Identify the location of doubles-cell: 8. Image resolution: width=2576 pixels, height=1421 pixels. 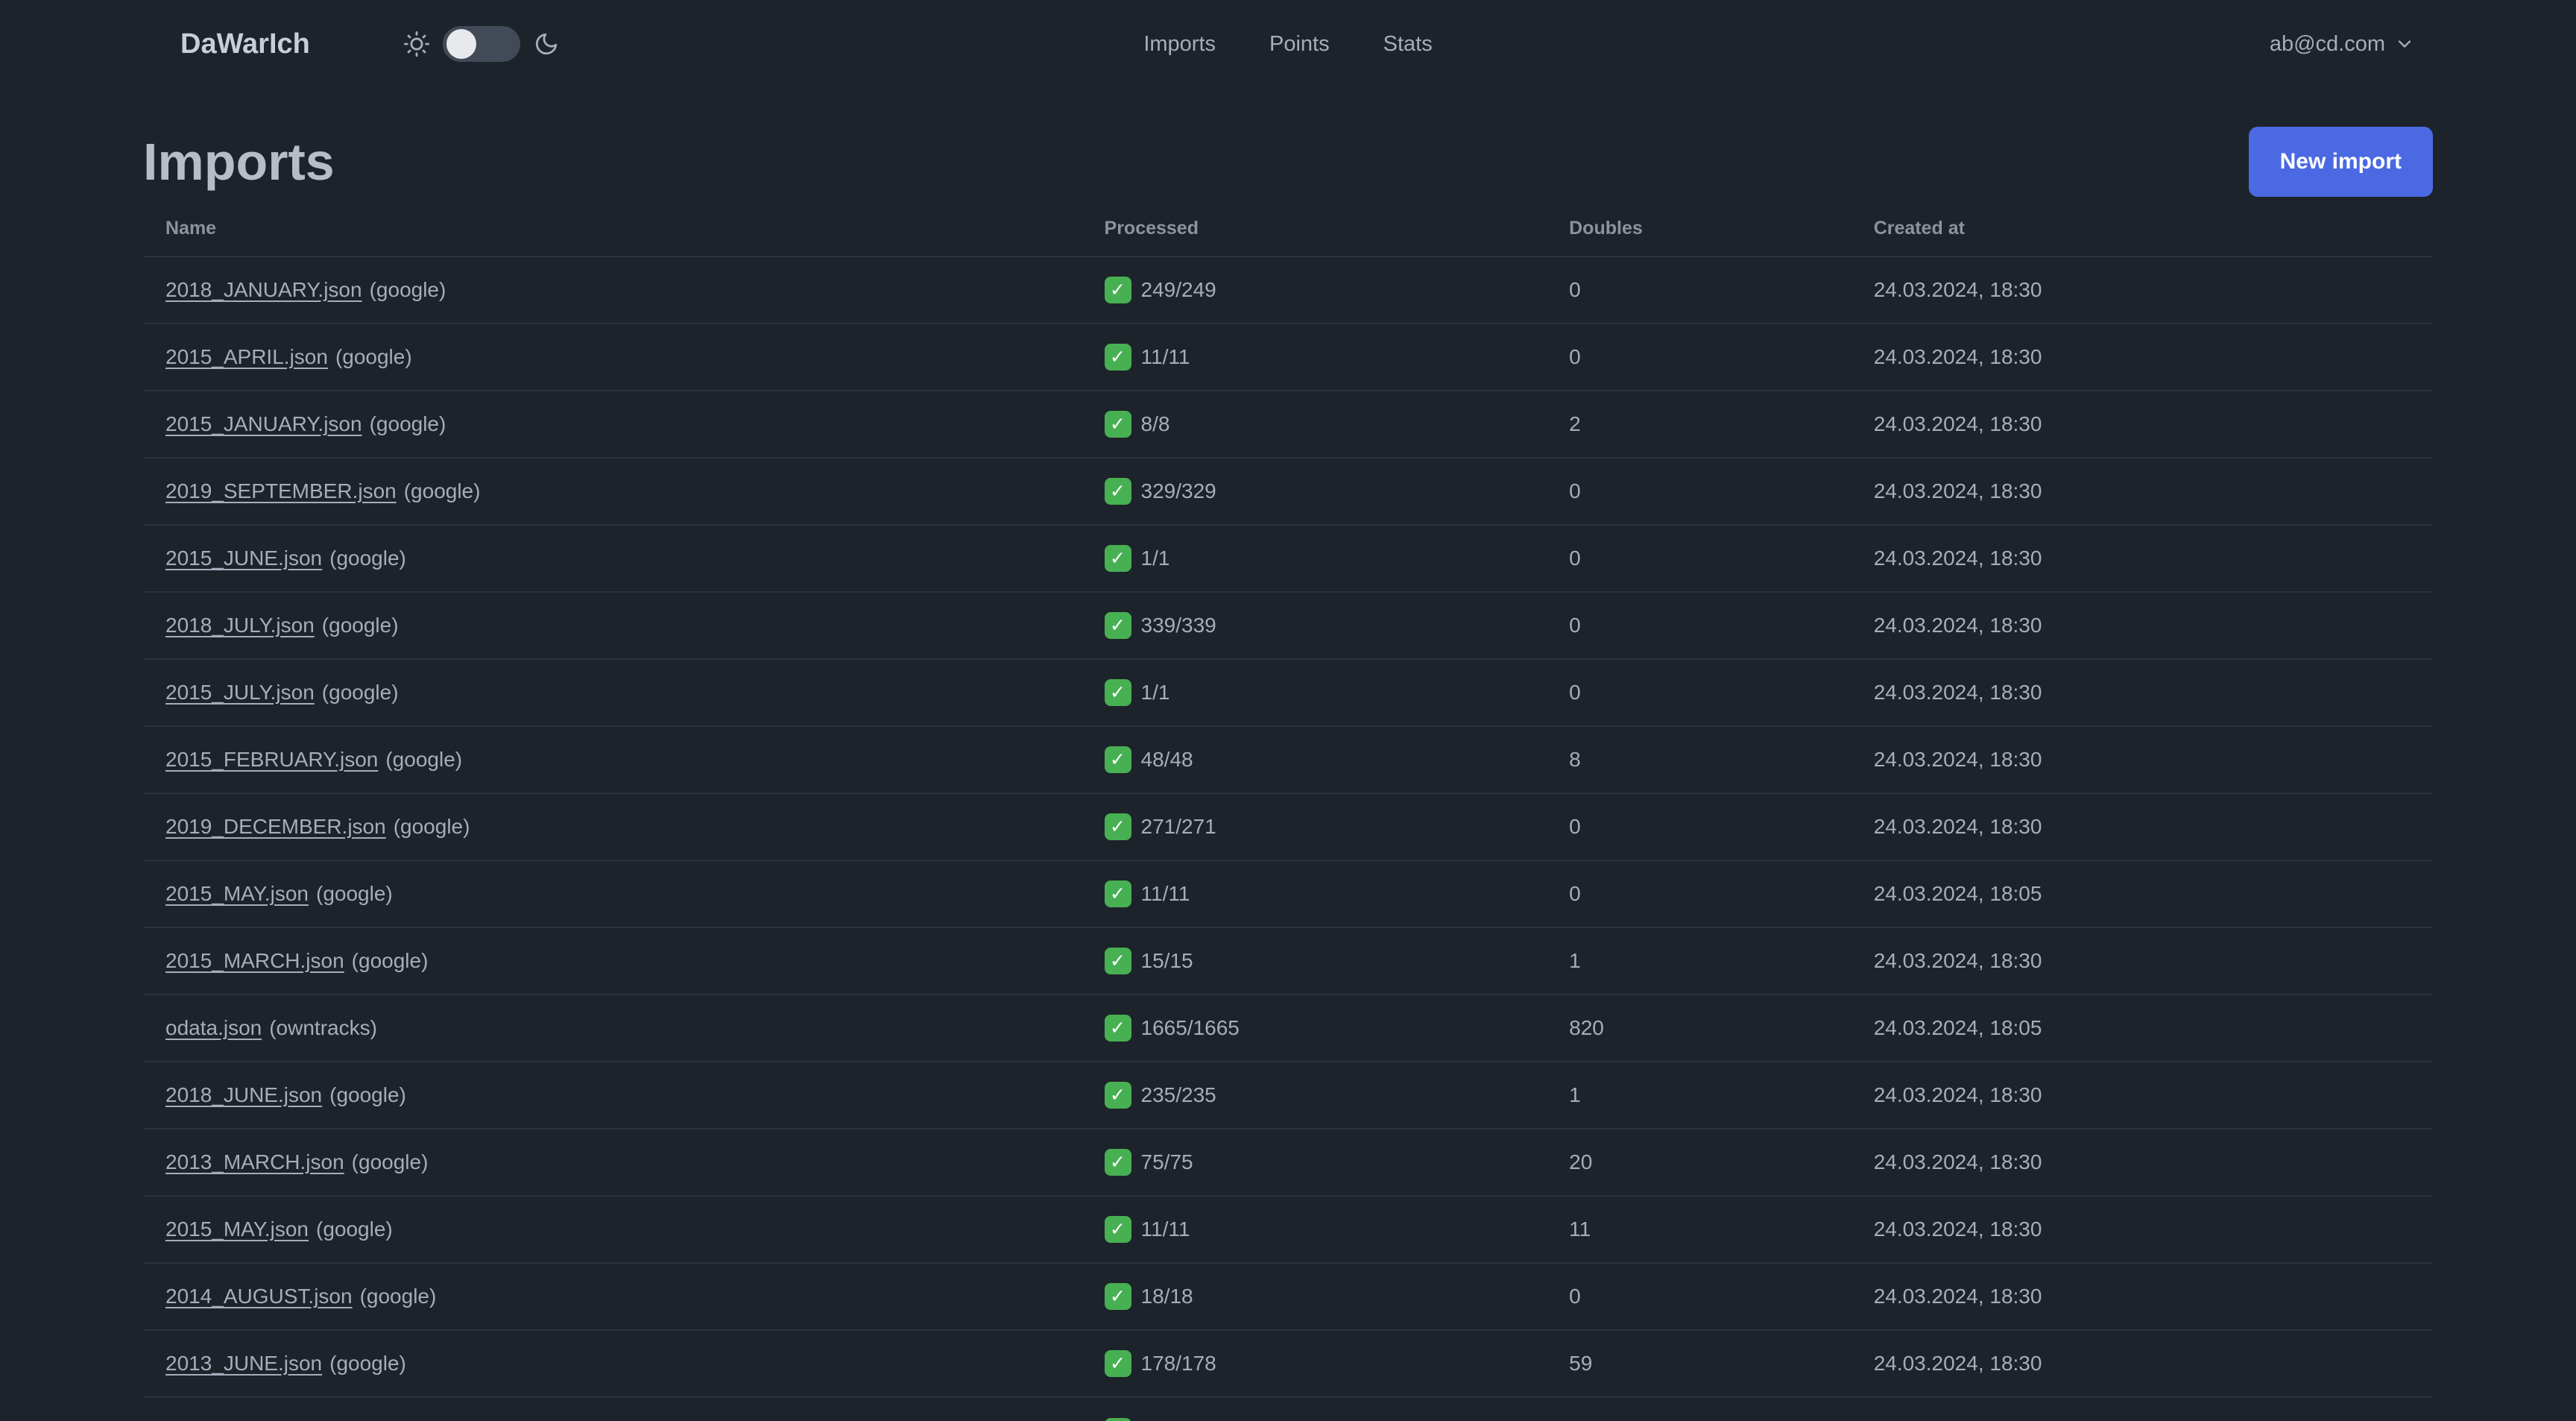
(1699, 759).